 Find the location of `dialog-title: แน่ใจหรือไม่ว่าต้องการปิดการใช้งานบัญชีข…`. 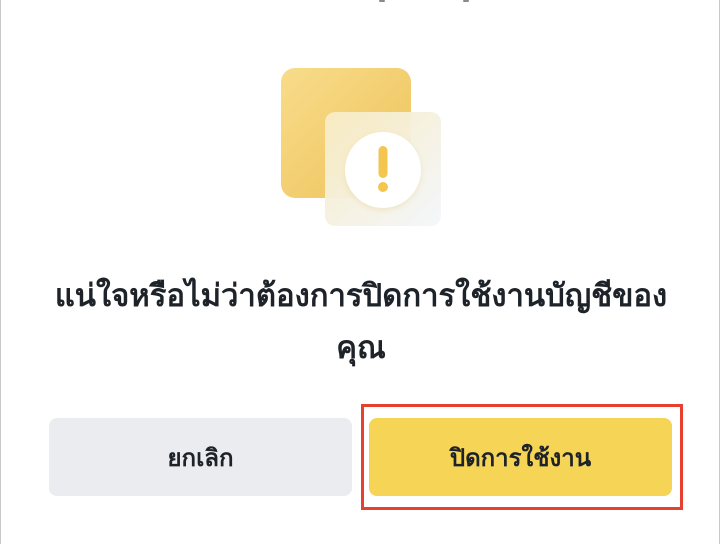

dialog-title: แน่ใจหรือไม่ว่าต้องการปิดการใช้งานบัญชีข… is located at coordinates (361, 322).